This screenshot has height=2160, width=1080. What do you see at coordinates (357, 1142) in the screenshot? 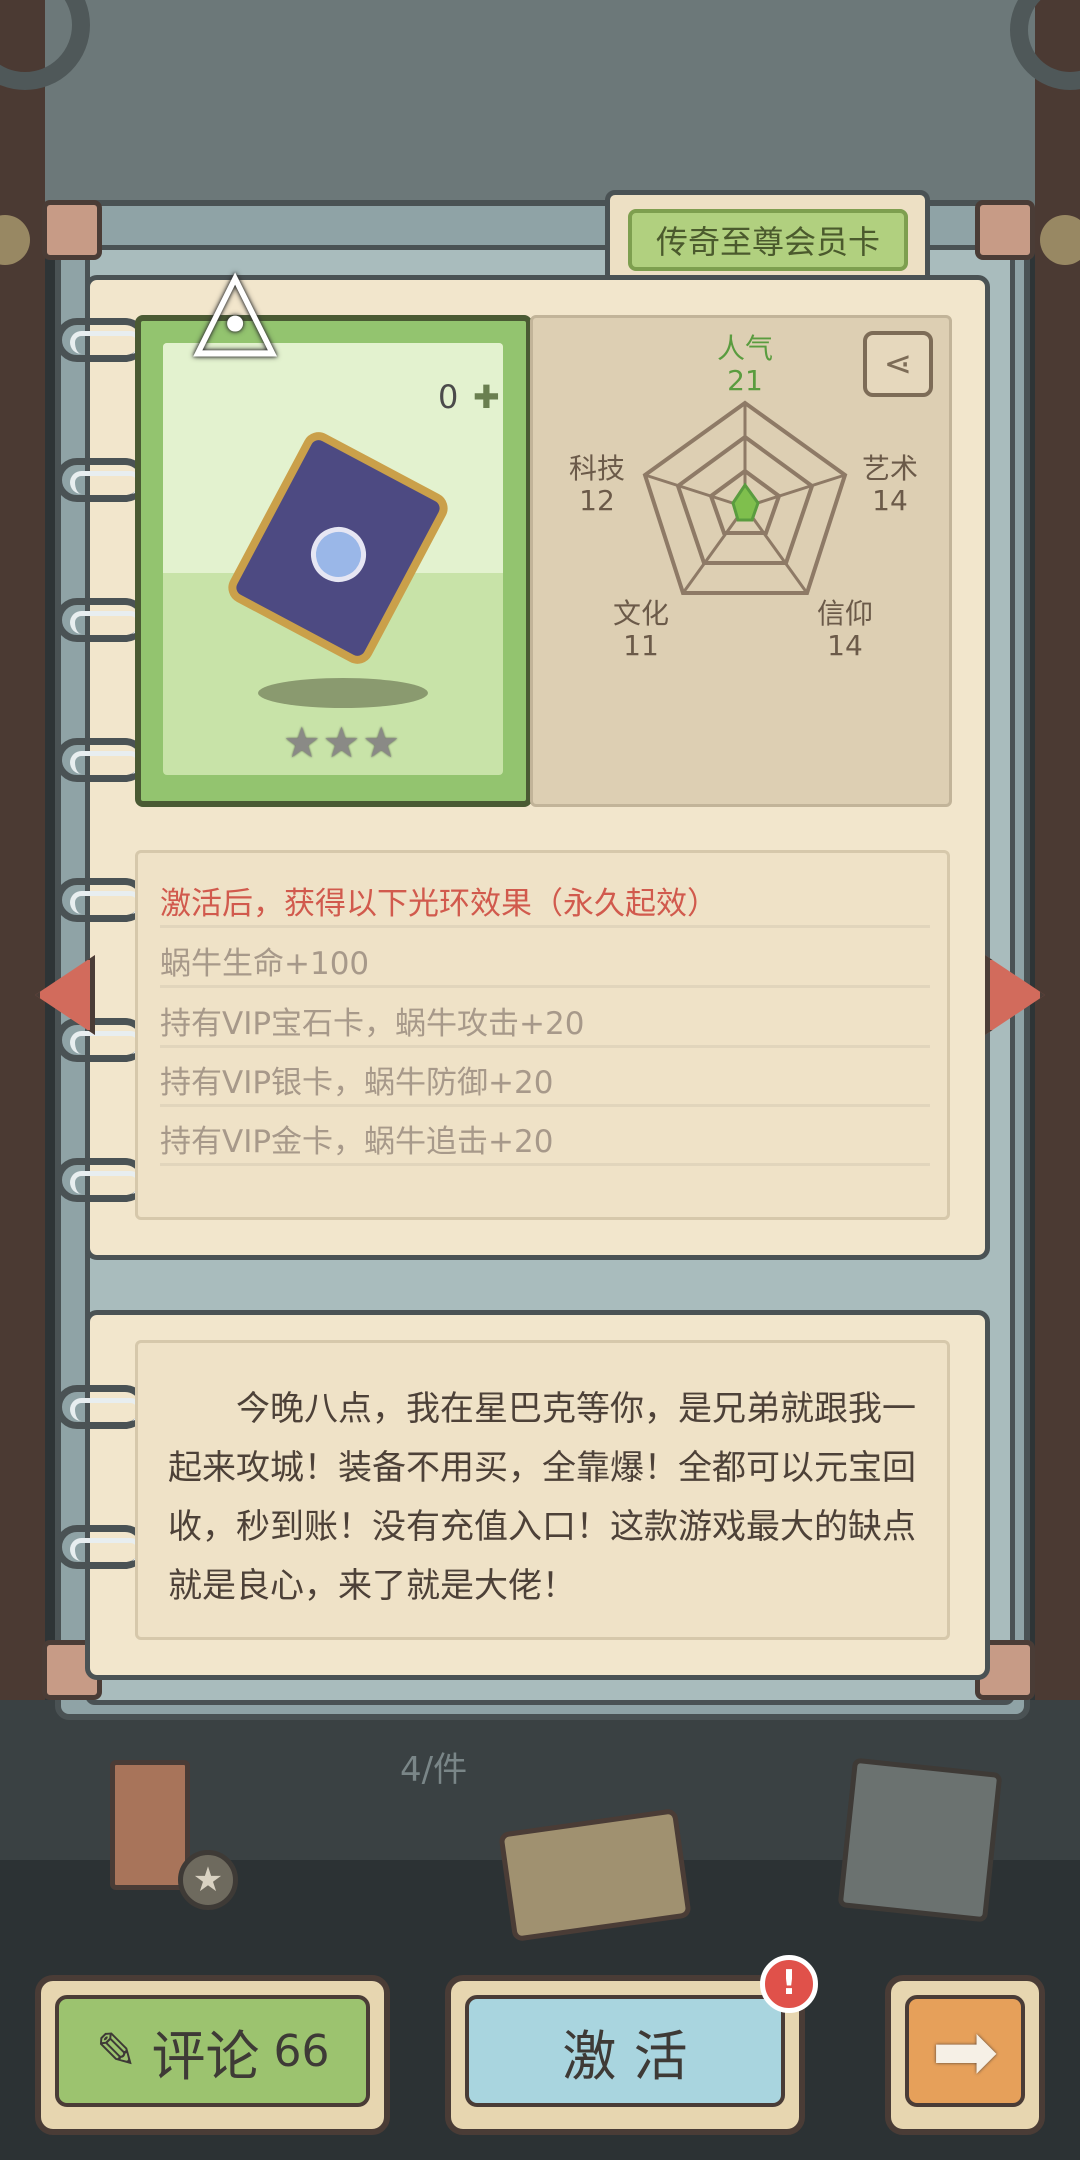
I see `effect-line: 持有VIP金卡，蜗牛追击+20` at bounding box center [357, 1142].